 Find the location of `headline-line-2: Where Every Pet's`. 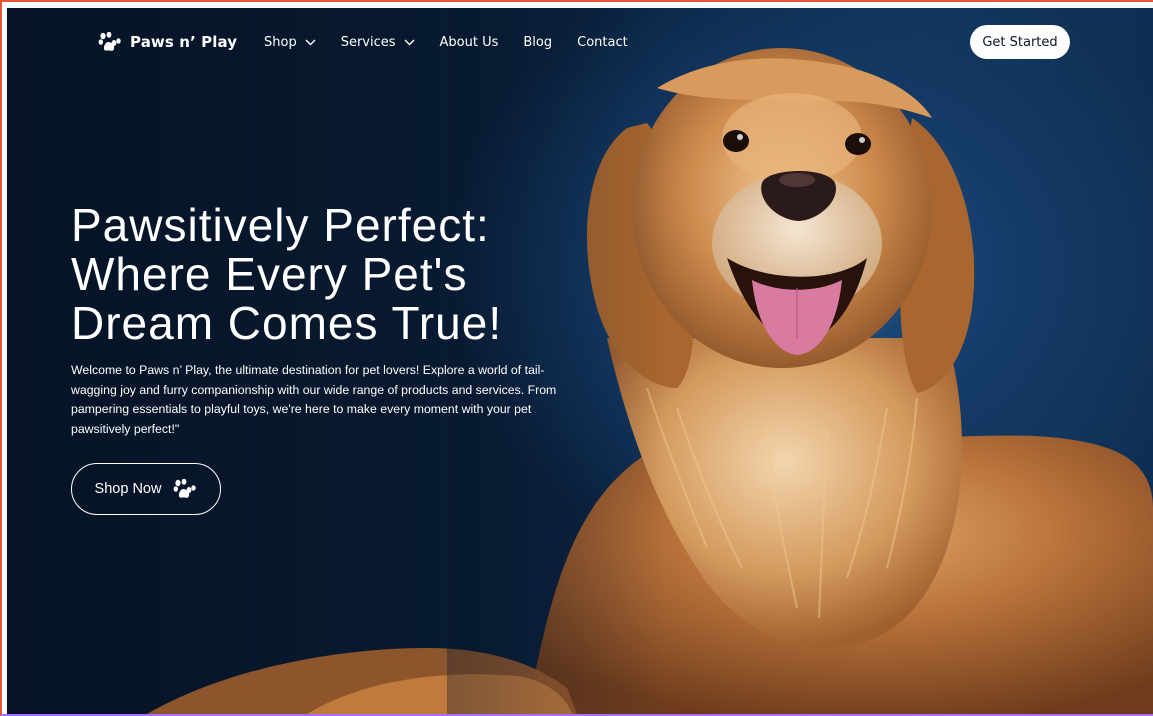

headline-line-2: Where Every Pet's is located at coordinates (269, 274).